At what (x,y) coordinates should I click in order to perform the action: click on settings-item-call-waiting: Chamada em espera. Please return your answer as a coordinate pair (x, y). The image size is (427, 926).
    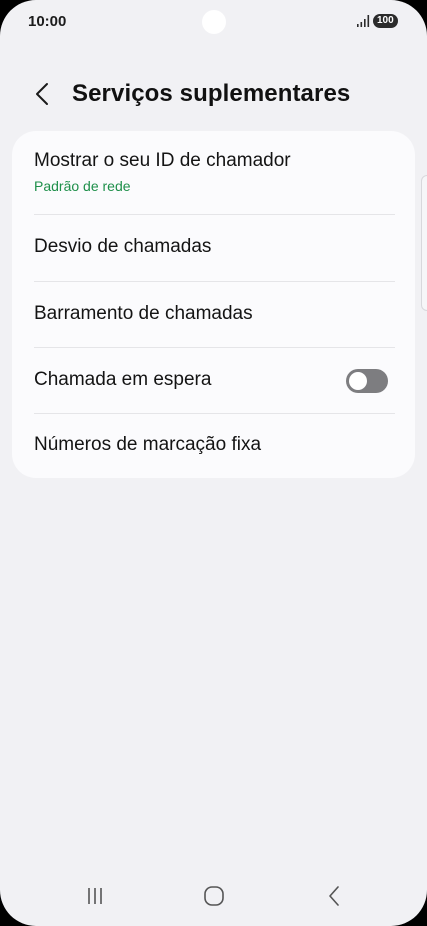
    Looking at the image, I should click on (213, 381).